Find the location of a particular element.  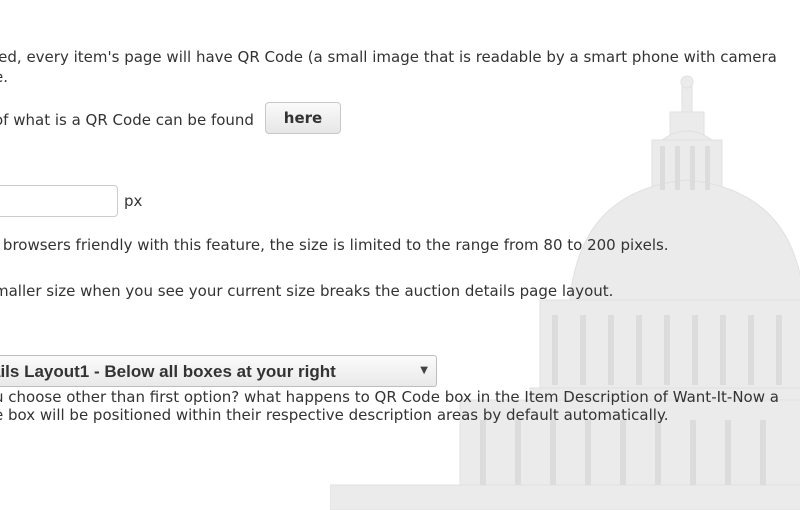

chevron-down-icon: ▼ is located at coordinates (424, 370).